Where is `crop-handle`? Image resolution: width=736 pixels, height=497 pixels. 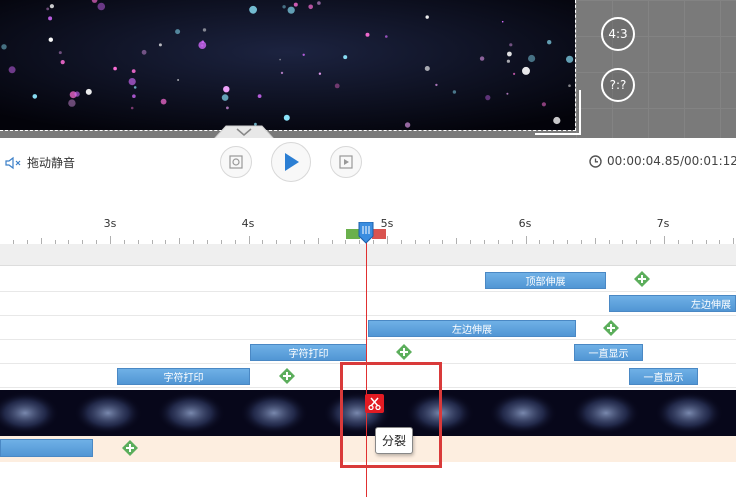
crop-handle is located at coordinates (558, 112).